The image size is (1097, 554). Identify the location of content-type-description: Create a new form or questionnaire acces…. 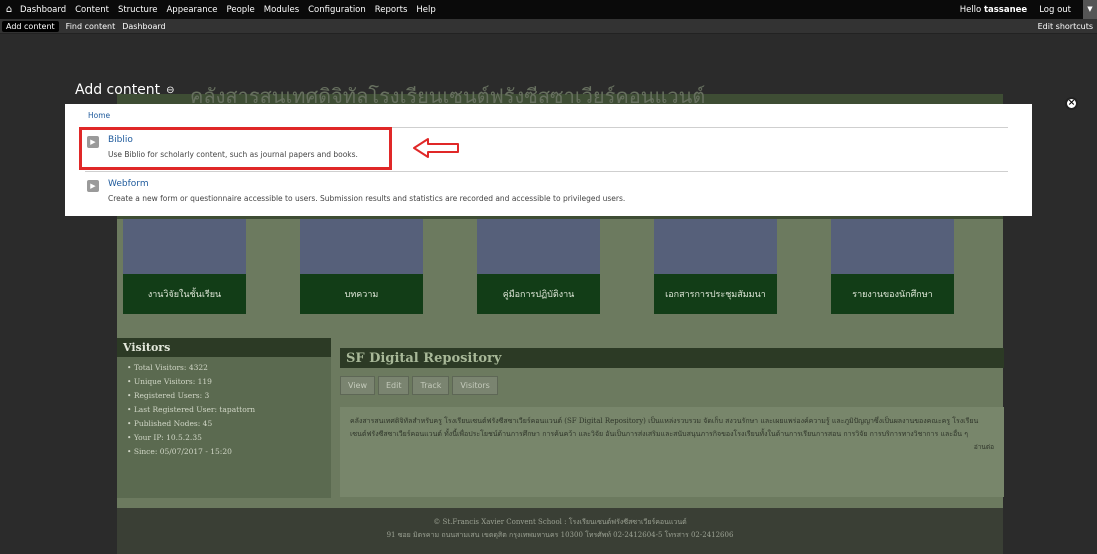
(367, 198).